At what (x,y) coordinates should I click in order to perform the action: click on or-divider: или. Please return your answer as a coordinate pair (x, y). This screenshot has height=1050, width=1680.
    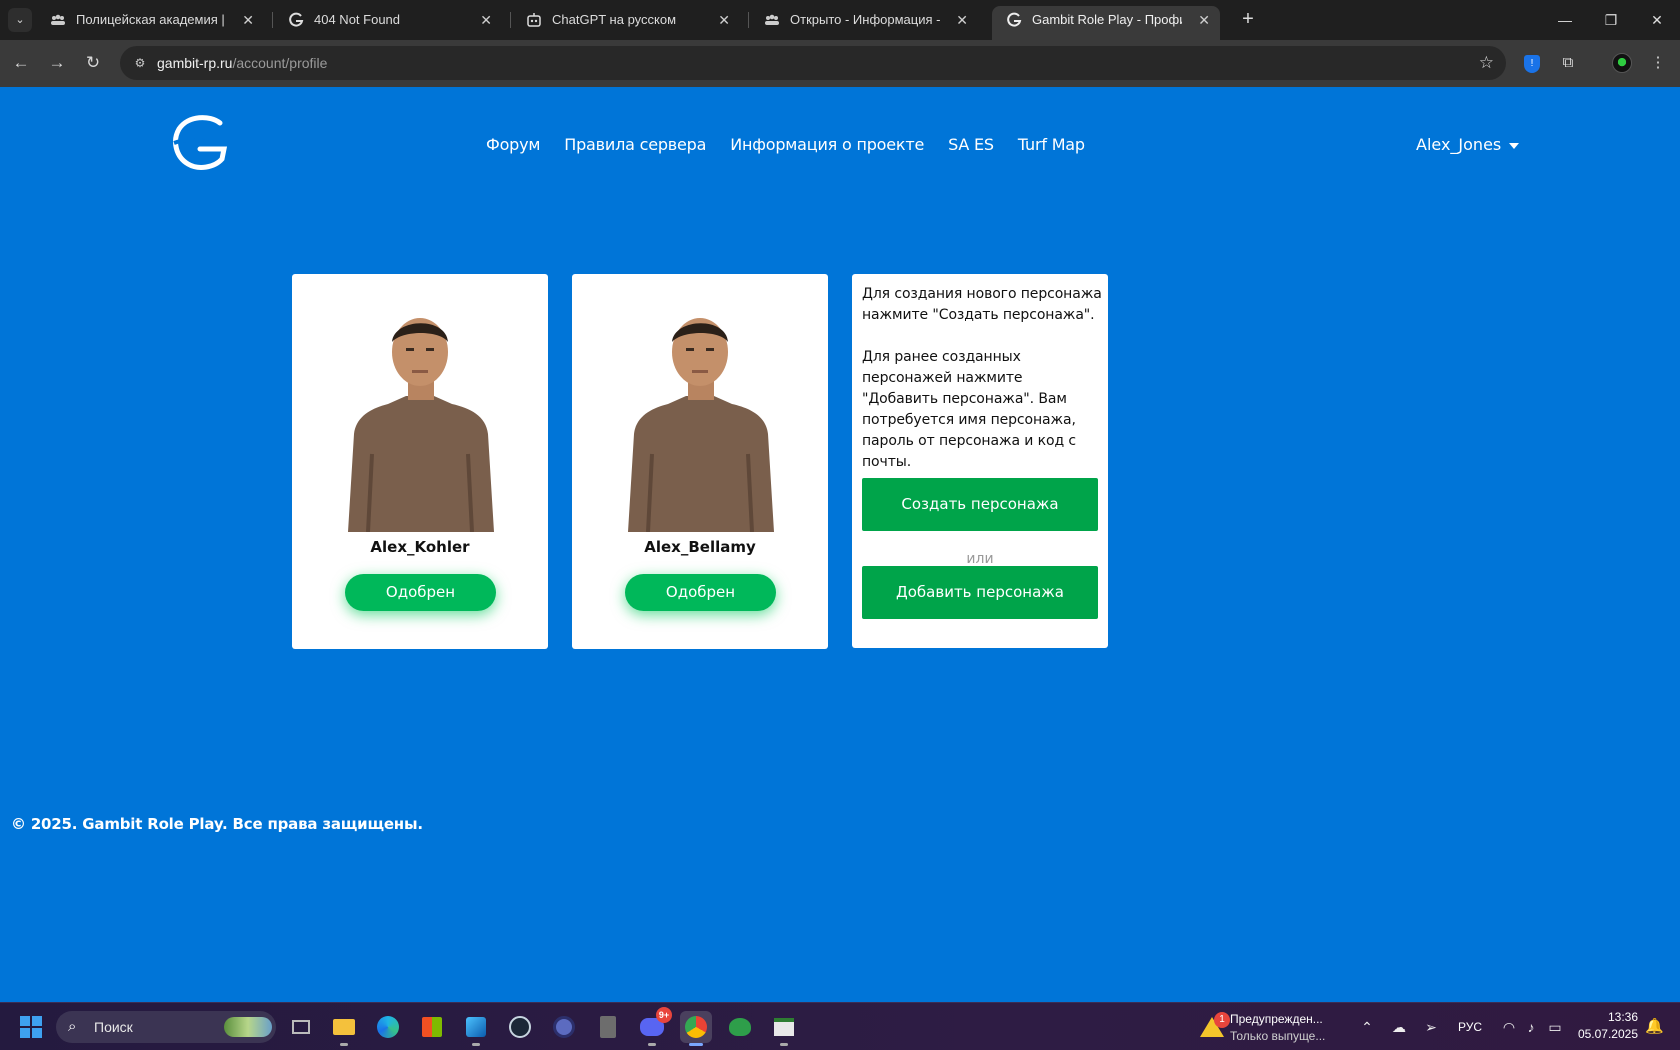
    Looking at the image, I should click on (980, 559).